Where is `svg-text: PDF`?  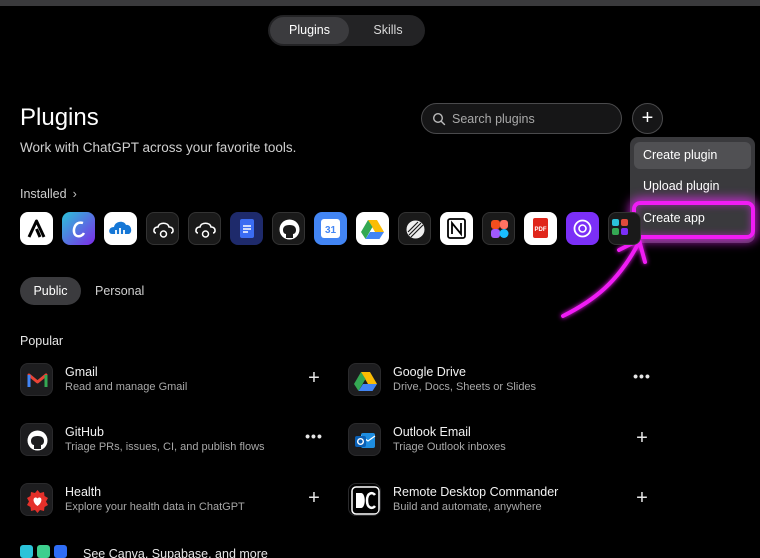
svg-text: PDF is located at coordinates (541, 230).